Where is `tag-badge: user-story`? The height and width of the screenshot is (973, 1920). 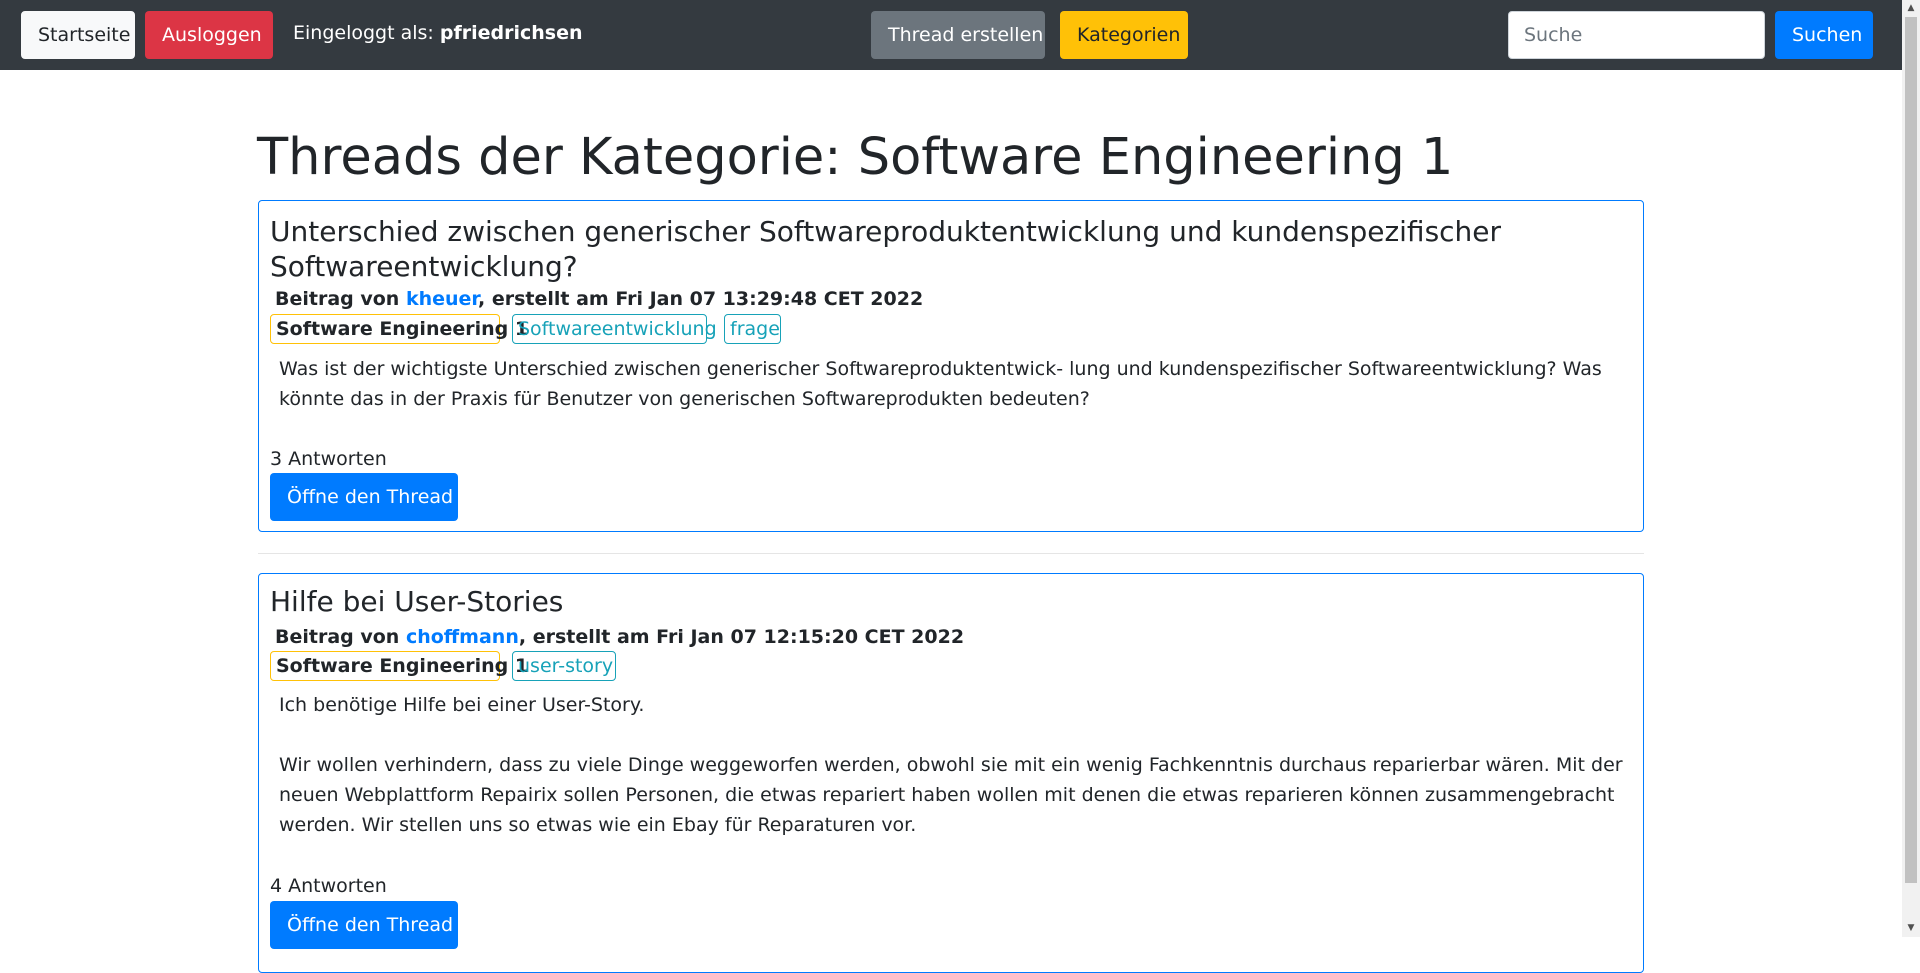 tag-badge: user-story is located at coordinates (564, 666).